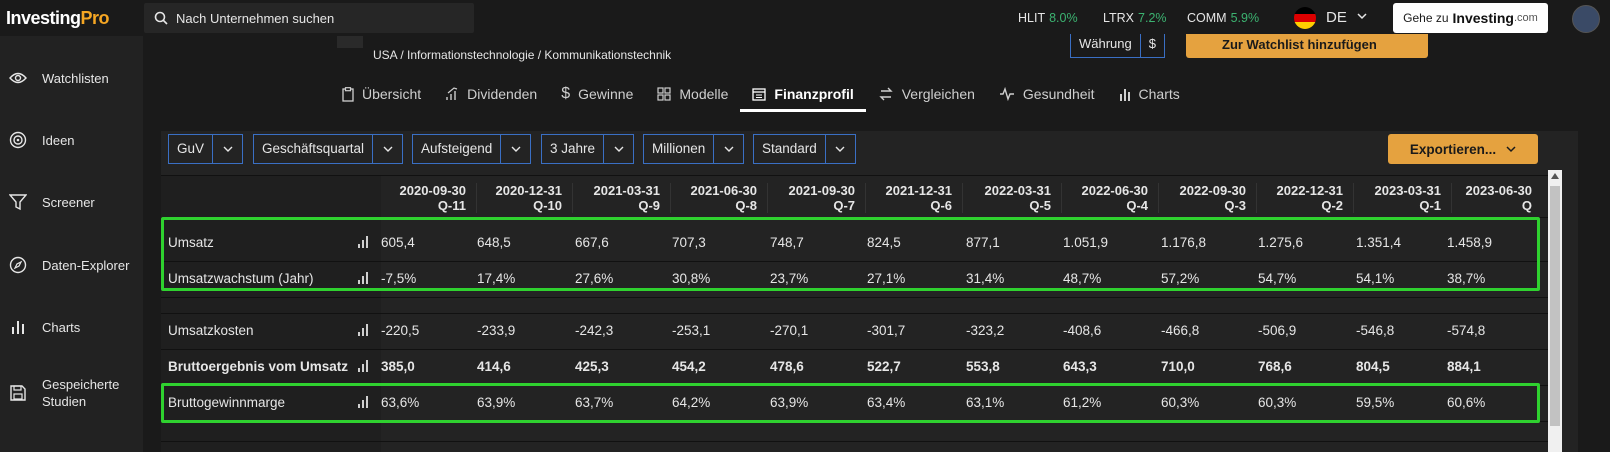  I want to click on statement-dropdown: GuV, so click(206, 149).